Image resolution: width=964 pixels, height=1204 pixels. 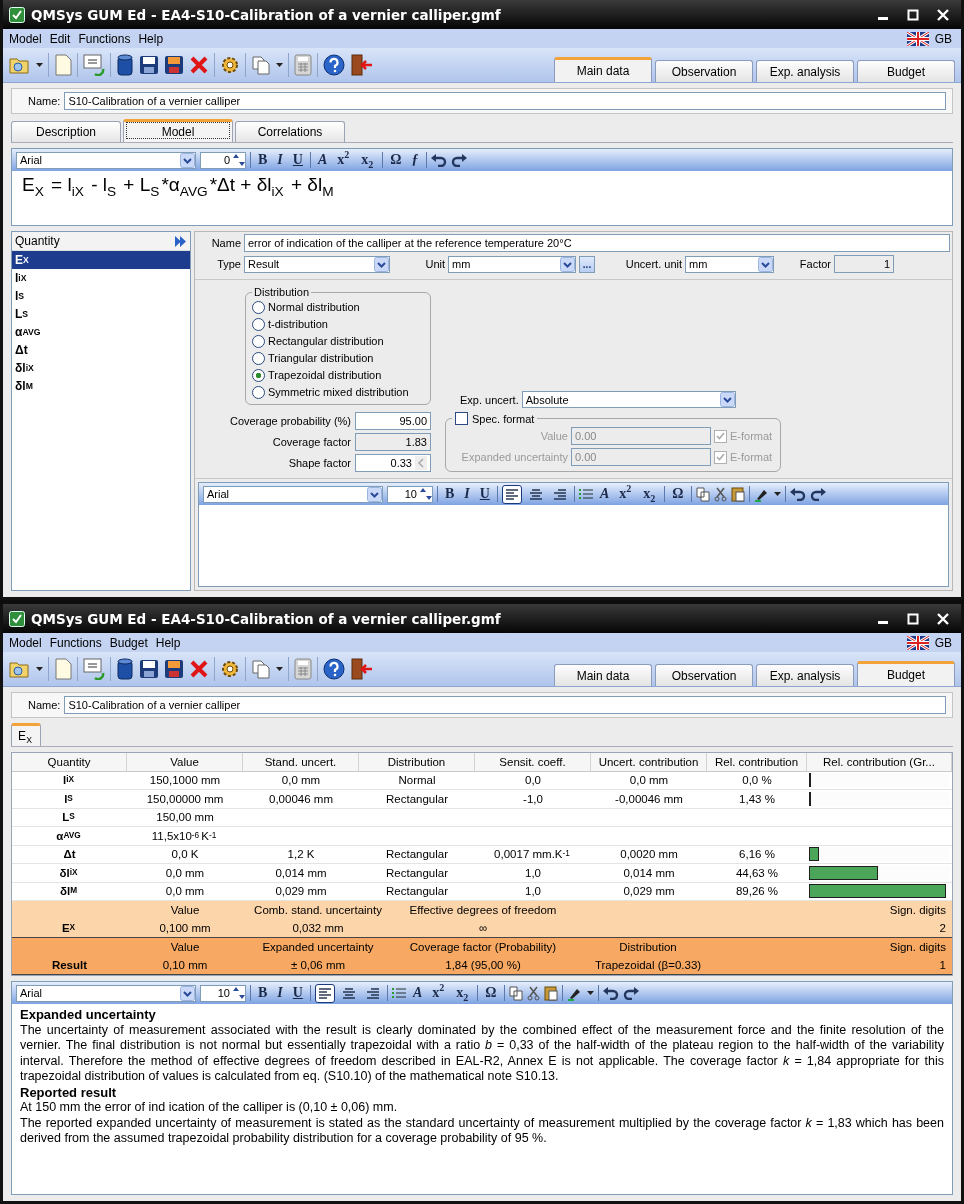 What do you see at coordinates (128, 642) in the screenshot?
I see `menu-item: Budget` at bounding box center [128, 642].